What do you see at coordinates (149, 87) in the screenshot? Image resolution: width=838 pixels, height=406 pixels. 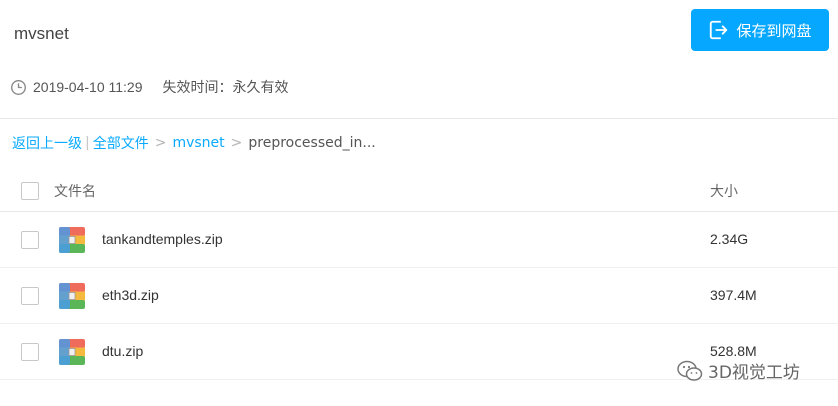 I see `share-meta: 2019-04-10 11:29 失效时间：永久有效` at bounding box center [149, 87].